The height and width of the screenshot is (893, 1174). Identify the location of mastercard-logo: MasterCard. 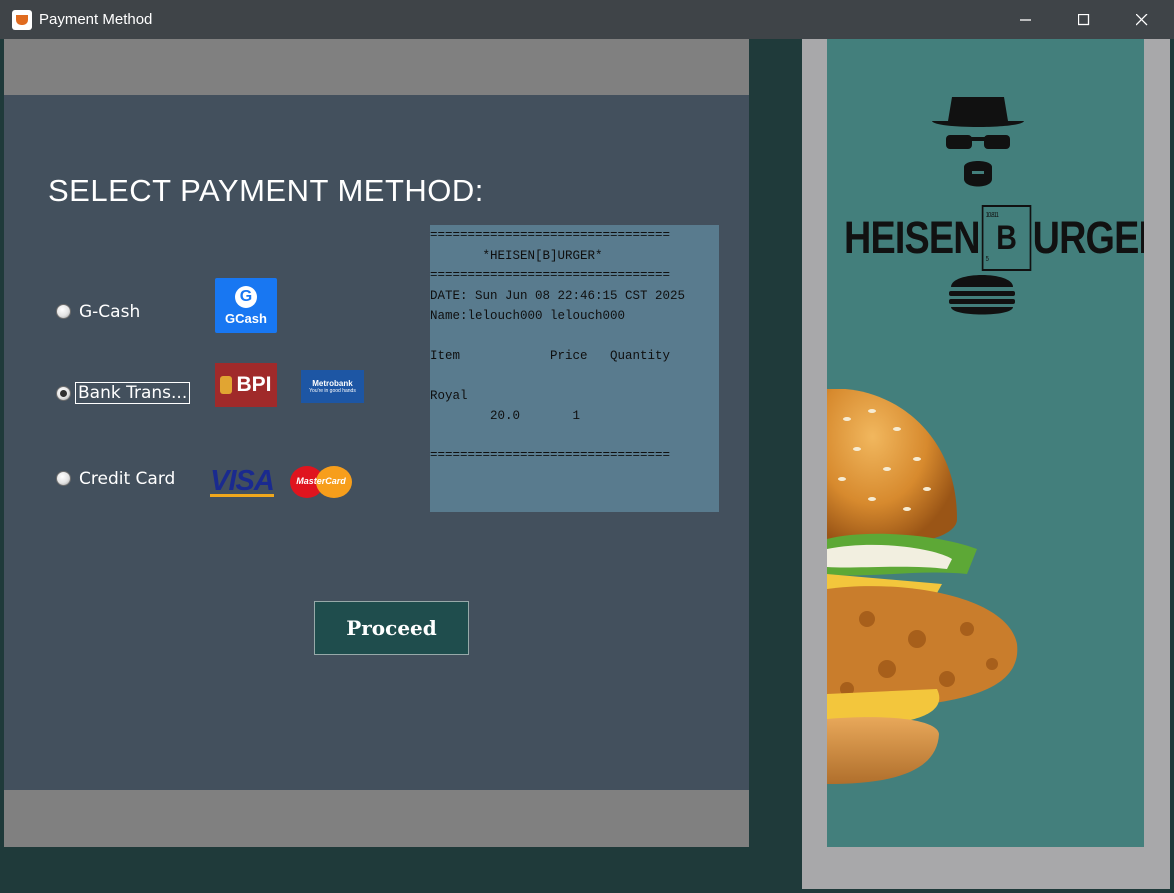
(321, 482).